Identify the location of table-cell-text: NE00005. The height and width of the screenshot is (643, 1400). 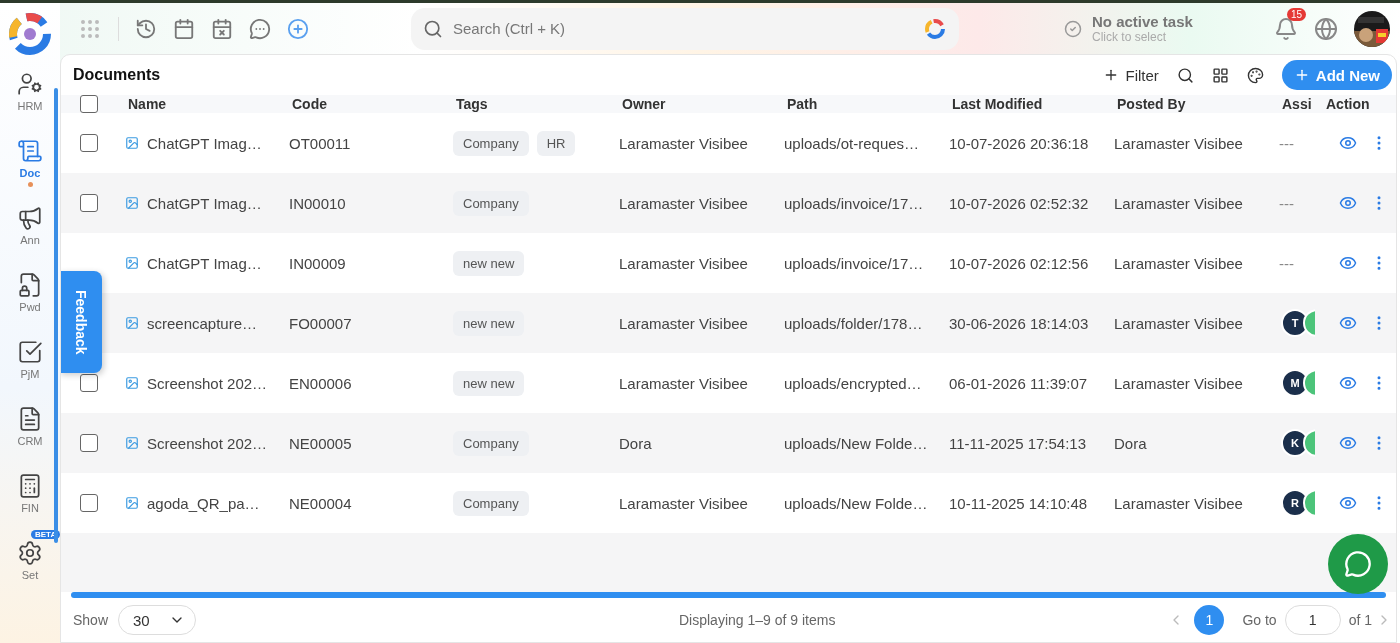
(320, 443).